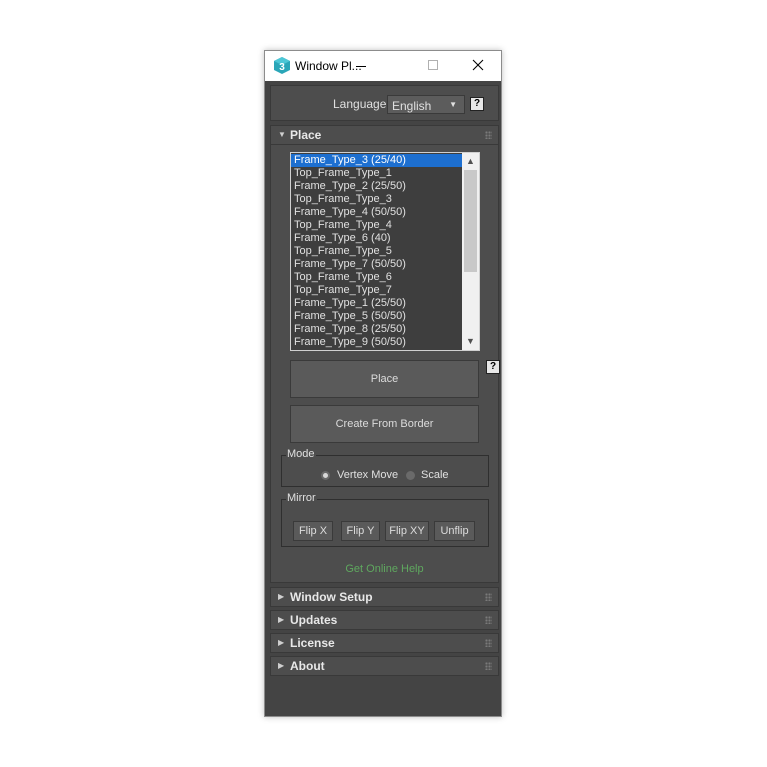  What do you see at coordinates (384, 666) in the screenshot?
I see `rollout-header-about: ▶ About` at bounding box center [384, 666].